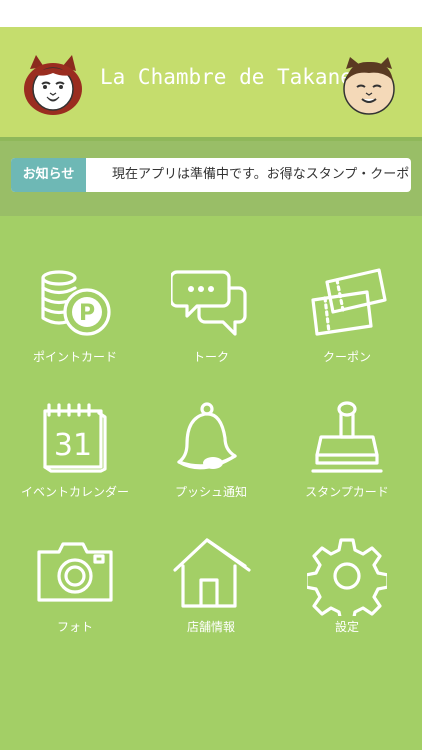  What do you see at coordinates (73, 445) in the screenshot?
I see `calendar-day: 31` at bounding box center [73, 445].